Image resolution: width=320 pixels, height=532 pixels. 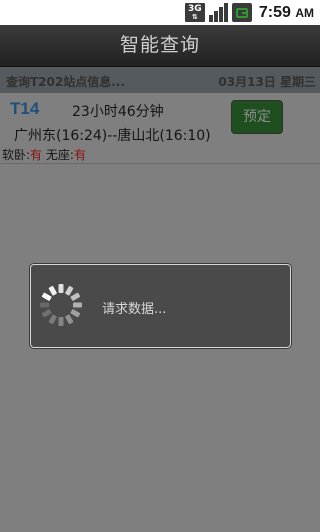 What do you see at coordinates (160, 80) in the screenshot?
I see `info-bar: 查询T202站点信息... 03月13日 星期三` at bounding box center [160, 80].